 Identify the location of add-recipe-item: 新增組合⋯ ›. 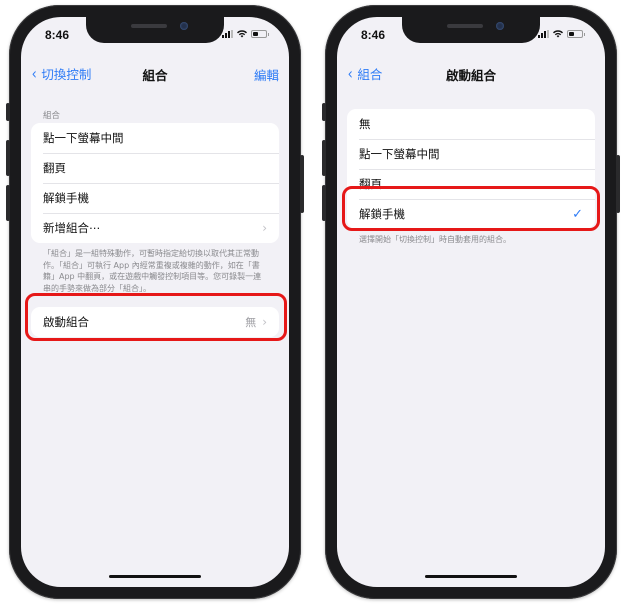
(155, 228).